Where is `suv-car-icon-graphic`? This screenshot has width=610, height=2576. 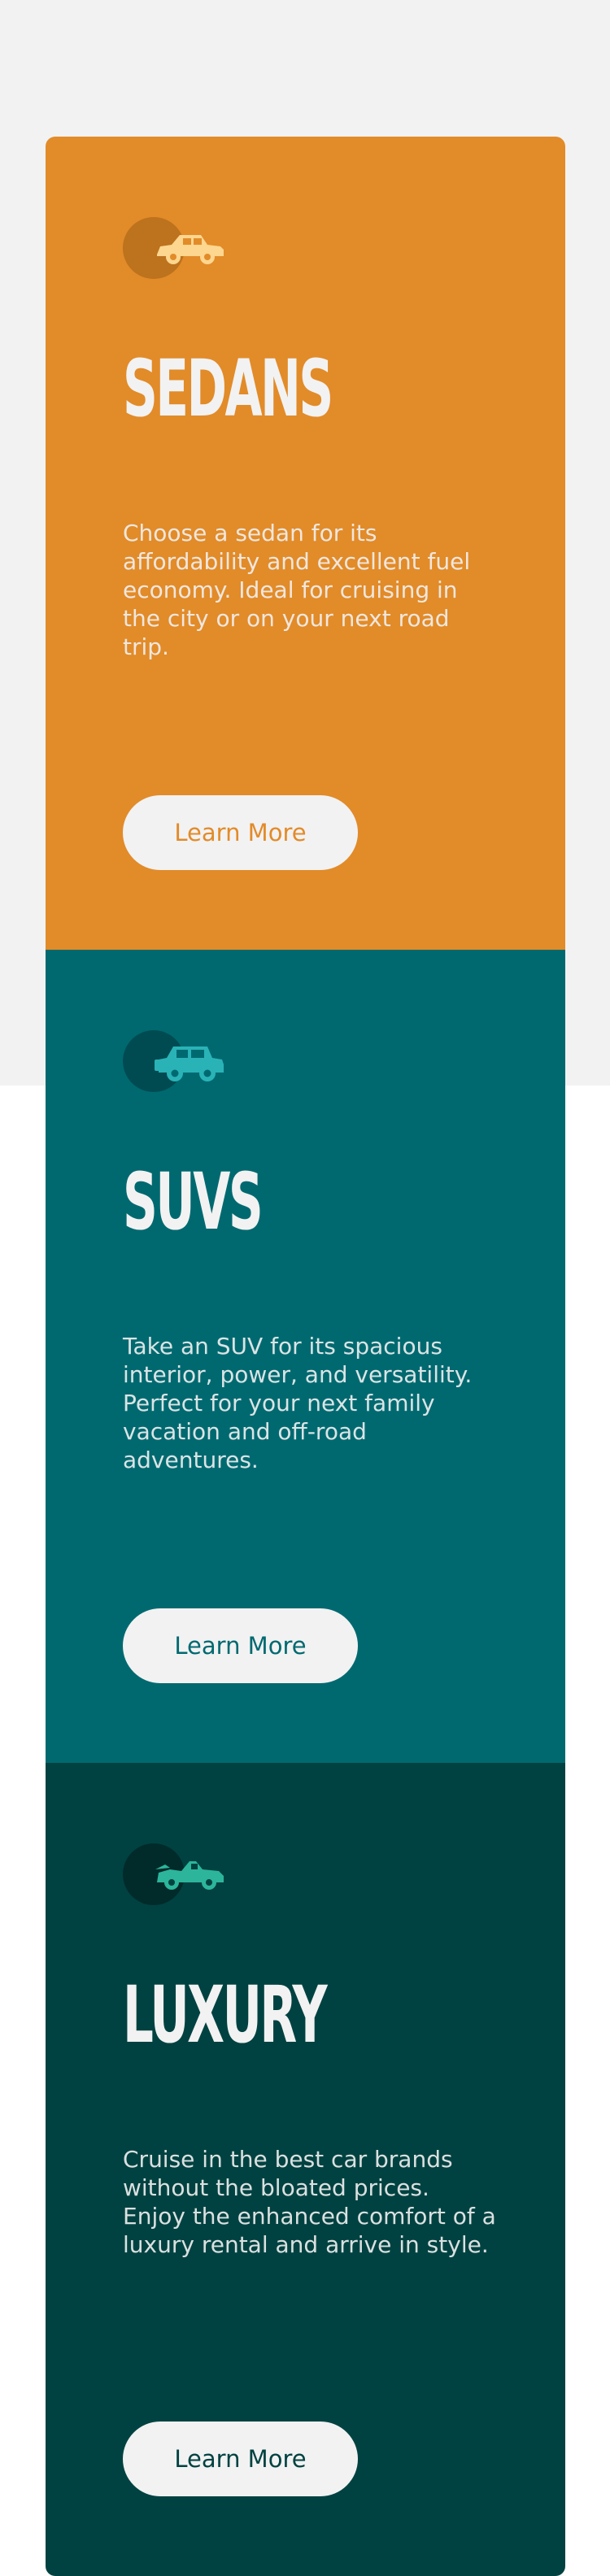
suv-car-icon-graphic is located at coordinates (189, 1064).